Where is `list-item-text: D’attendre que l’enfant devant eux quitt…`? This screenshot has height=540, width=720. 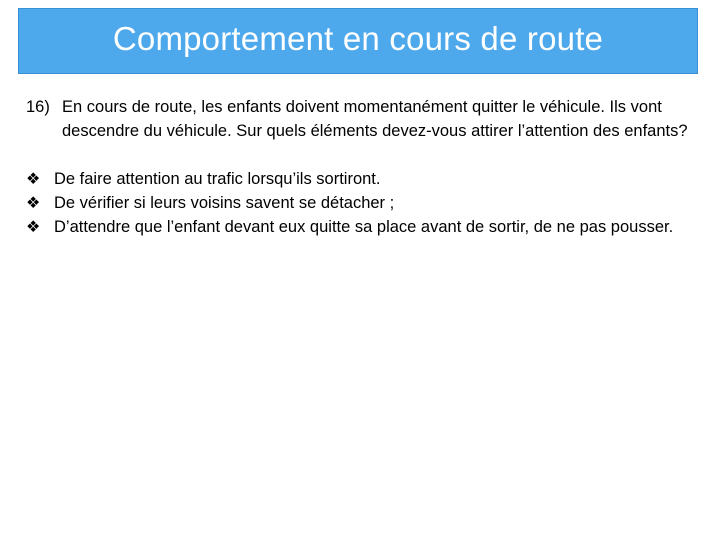
list-item-text: D’attendre que l’enfant devant eux quitt… is located at coordinates (364, 227).